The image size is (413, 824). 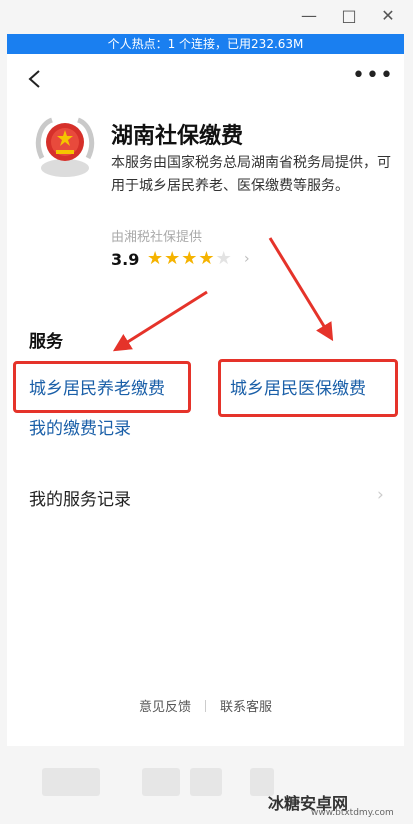 What do you see at coordinates (36, 79) in the screenshot?
I see `back-icon` at bounding box center [36, 79].